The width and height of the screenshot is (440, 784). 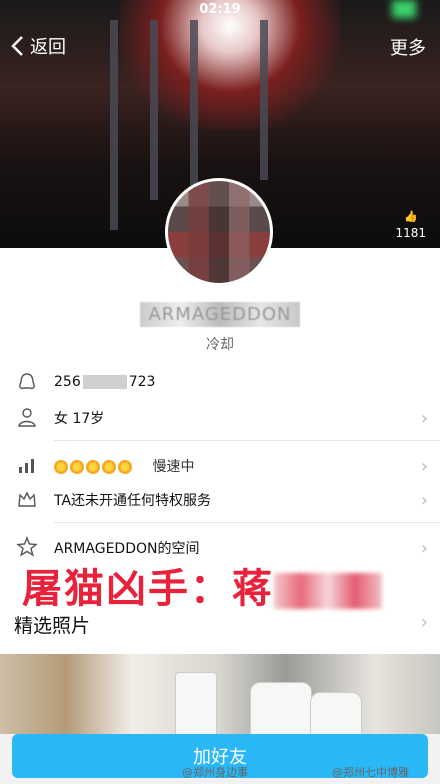 What do you see at coordinates (411, 216) in the screenshot?
I see `thumb-up-icon: 👍` at bounding box center [411, 216].